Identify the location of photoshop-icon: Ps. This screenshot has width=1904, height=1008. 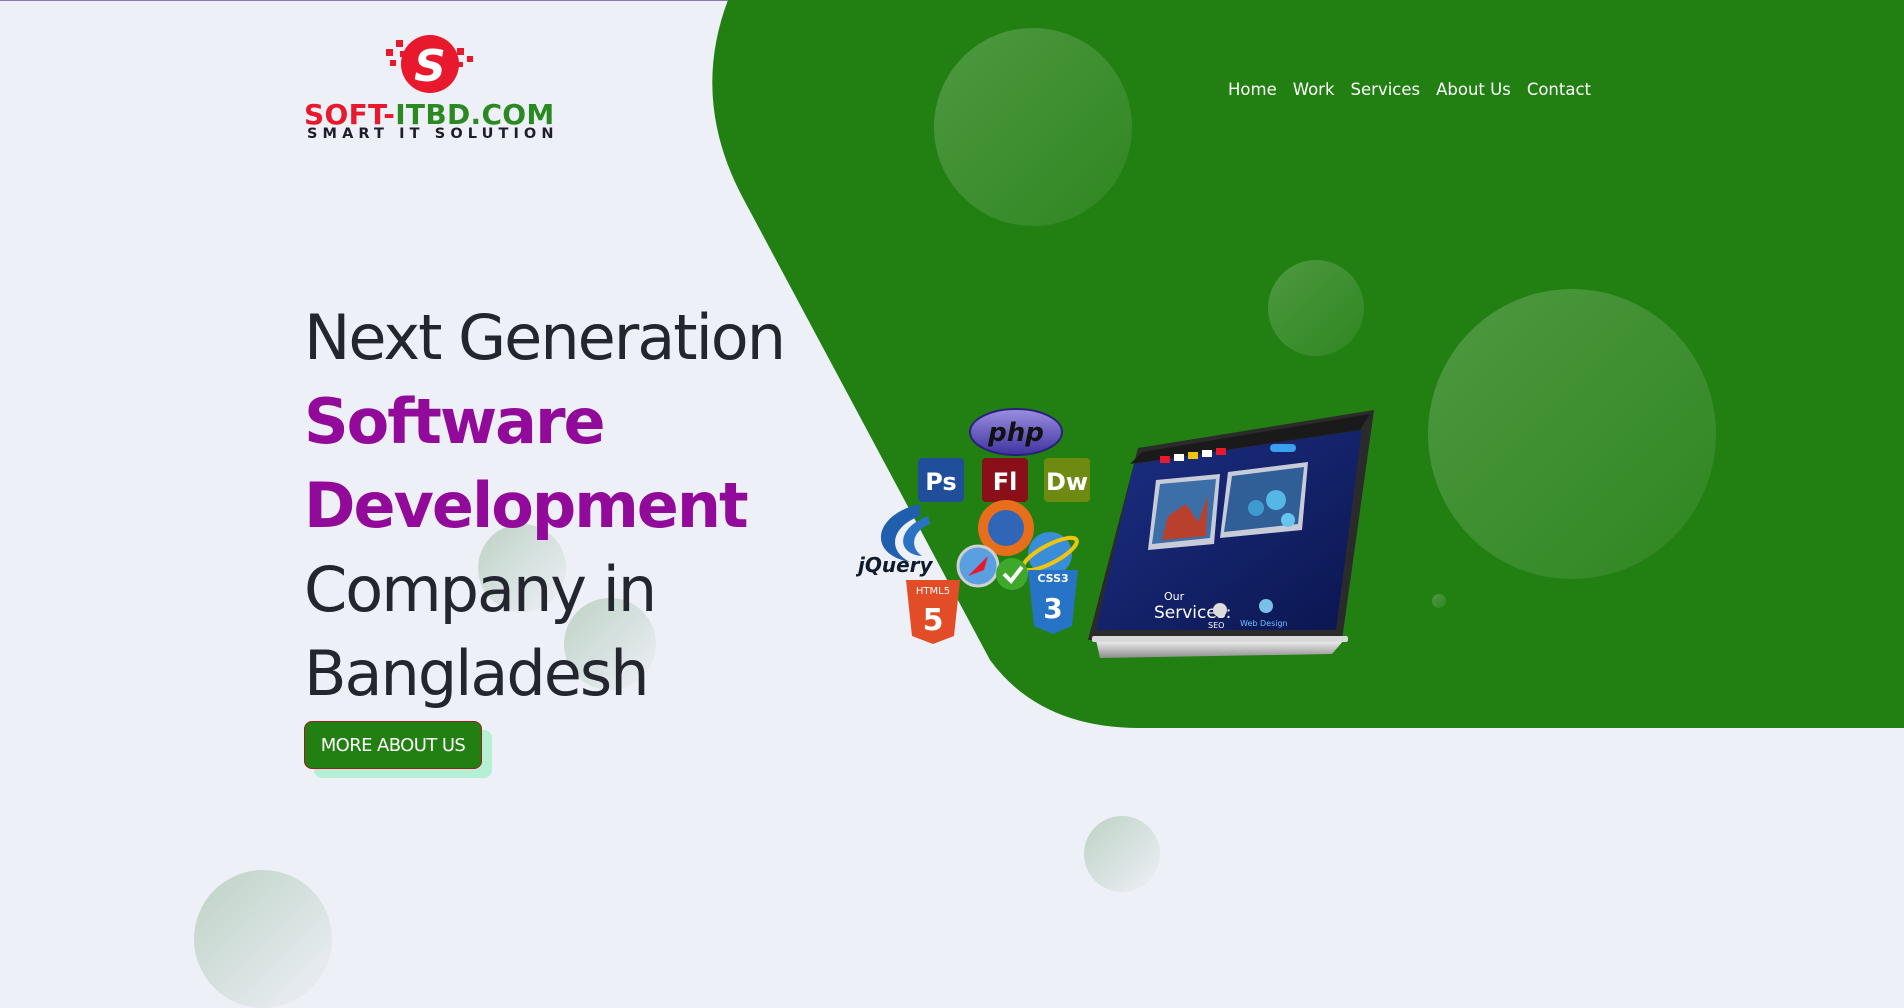
(941, 480).